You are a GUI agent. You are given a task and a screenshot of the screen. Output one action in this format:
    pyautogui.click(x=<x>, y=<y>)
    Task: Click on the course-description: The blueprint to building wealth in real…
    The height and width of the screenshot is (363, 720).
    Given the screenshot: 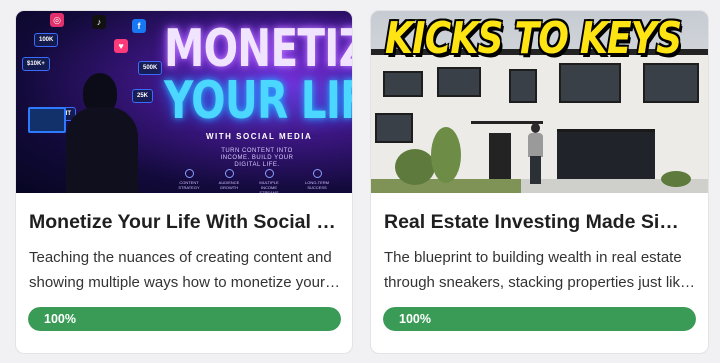 What is the action you would take?
    pyautogui.click(x=536, y=270)
    